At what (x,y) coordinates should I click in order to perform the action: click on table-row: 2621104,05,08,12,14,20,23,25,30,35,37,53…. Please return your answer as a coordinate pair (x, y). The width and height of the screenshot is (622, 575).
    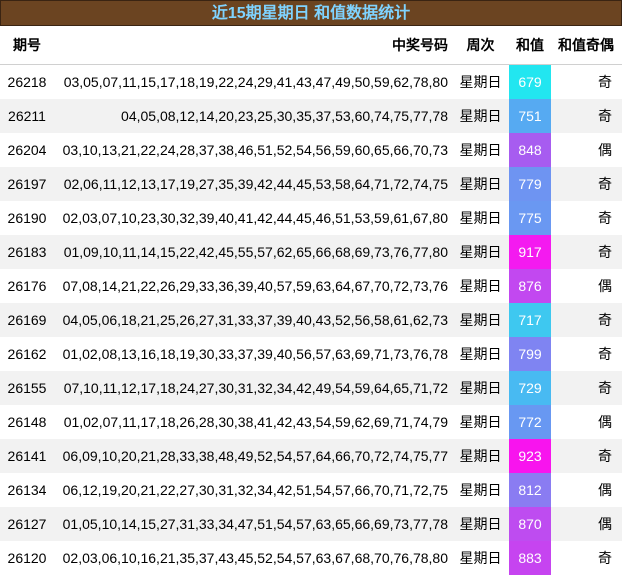
    Looking at the image, I should click on (311, 116).